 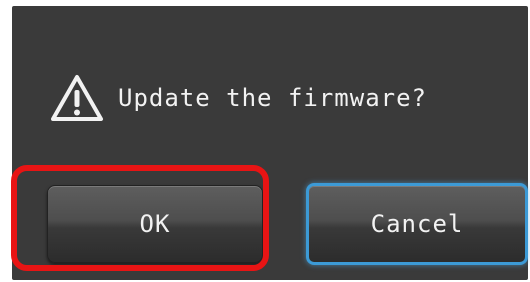 What do you see at coordinates (272, 98) in the screenshot?
I see `dialog-message: Update the firmware?` at bounding box center [272, 98].